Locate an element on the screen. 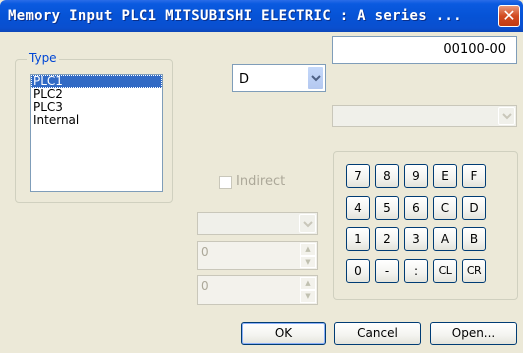  indirect-combo is located at coordinates (257, 223).